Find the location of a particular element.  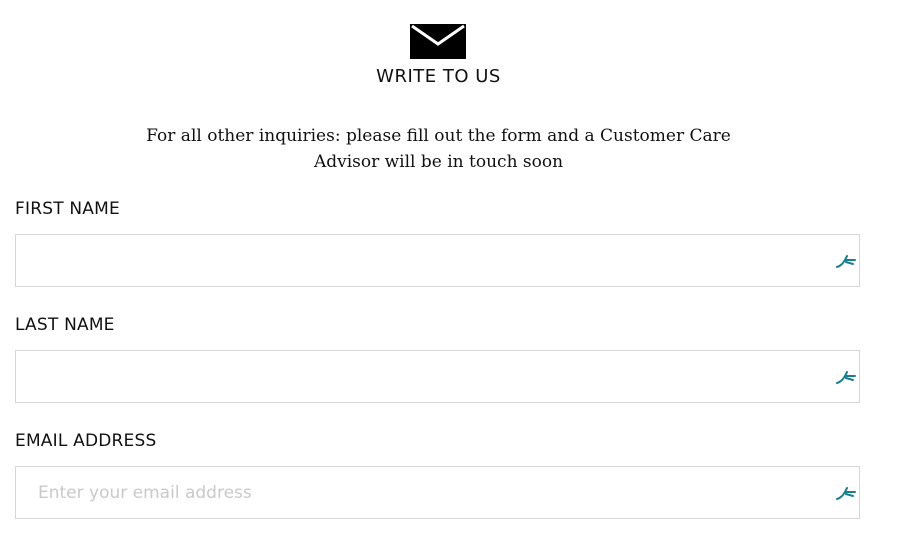

last-name-label: LAST NAME is located at coordinates (65, 325).